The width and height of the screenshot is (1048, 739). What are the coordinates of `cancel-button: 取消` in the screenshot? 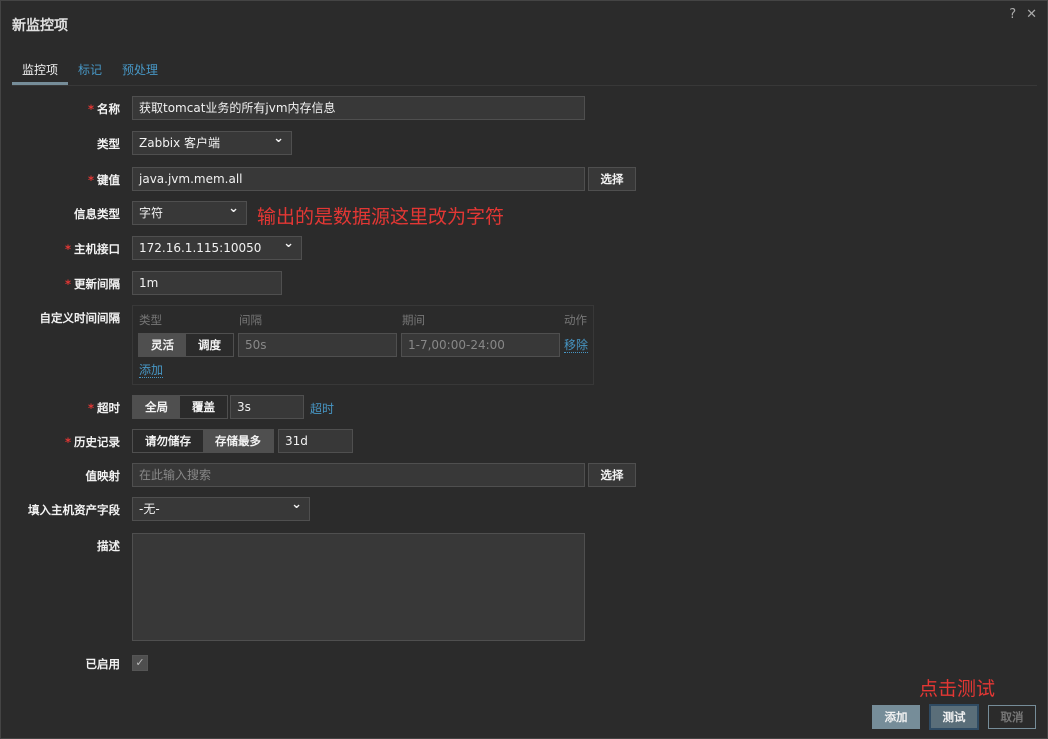 It's located at (1012, 717).